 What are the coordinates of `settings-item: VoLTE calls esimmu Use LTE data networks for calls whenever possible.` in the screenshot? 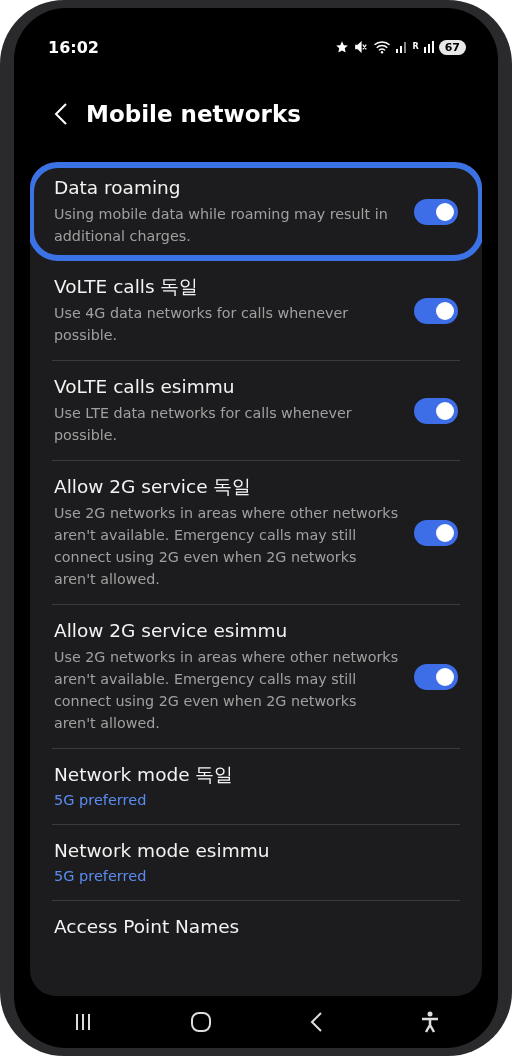 It's located at (256, 410).